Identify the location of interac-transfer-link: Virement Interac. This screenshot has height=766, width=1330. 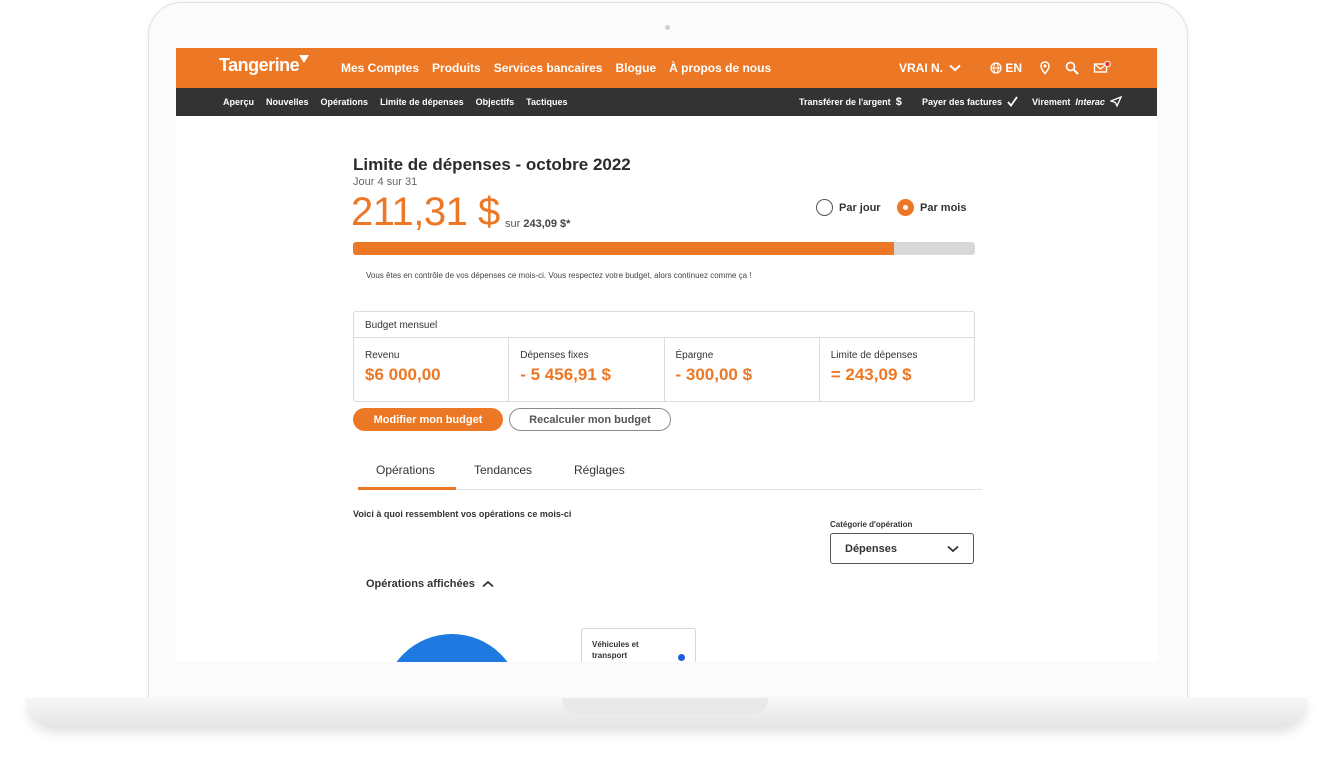
(1077, 101).